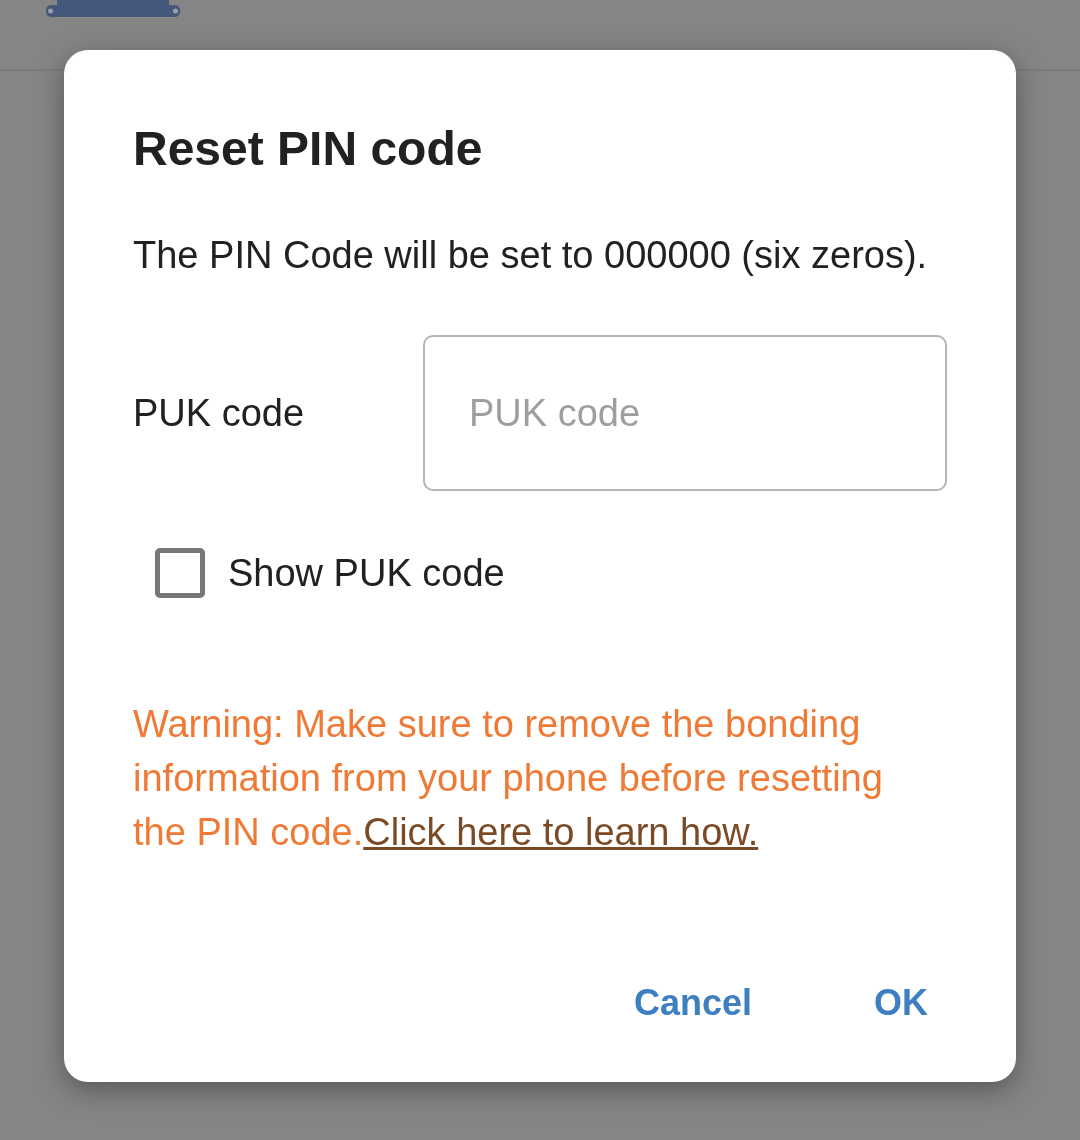 Image resolution: width=1080 pixels, height=1140 pixels. What do you see at coordinates (113, 9) in the screenshot?
I see `device-icon` at bounding box center [113, 9].